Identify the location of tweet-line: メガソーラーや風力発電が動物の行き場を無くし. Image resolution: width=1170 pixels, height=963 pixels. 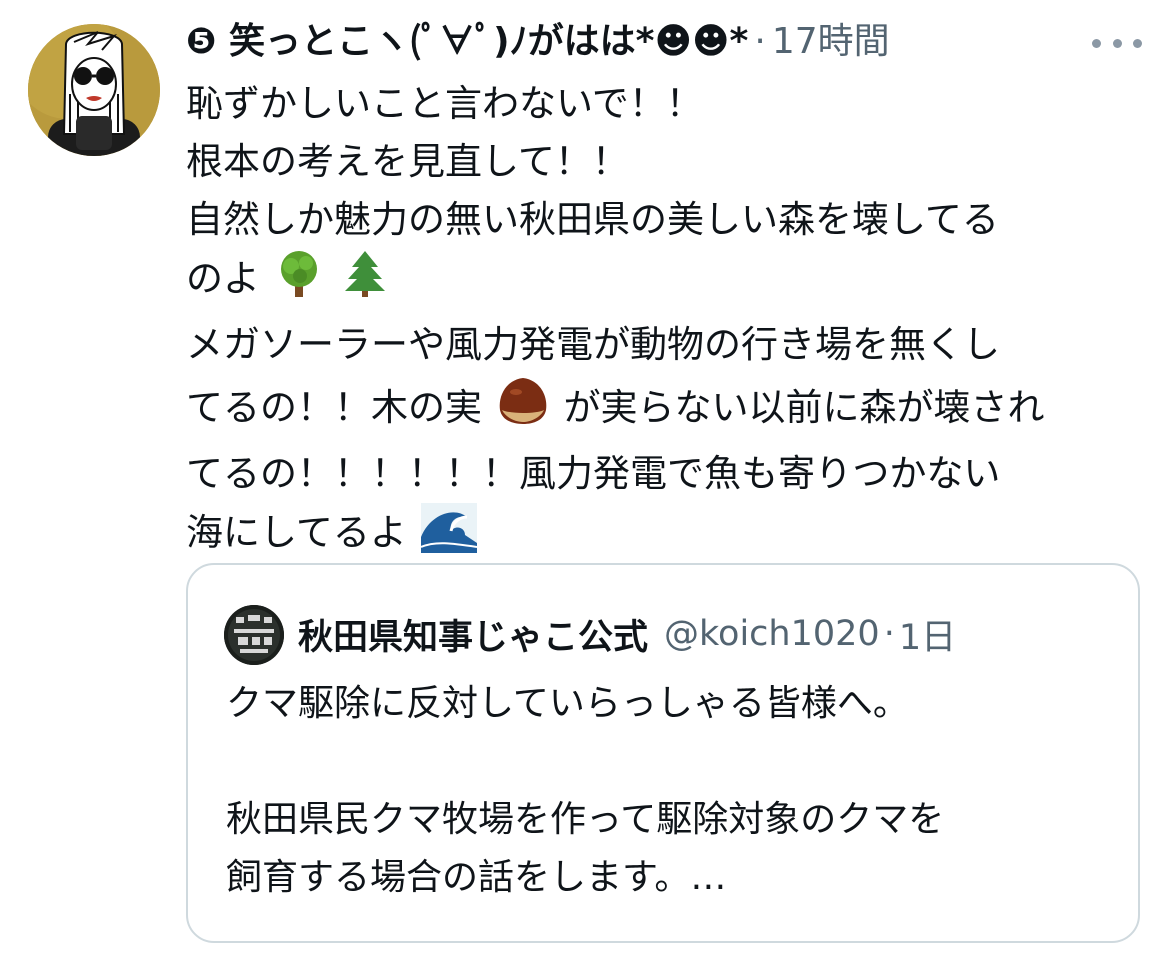
(593, 344).